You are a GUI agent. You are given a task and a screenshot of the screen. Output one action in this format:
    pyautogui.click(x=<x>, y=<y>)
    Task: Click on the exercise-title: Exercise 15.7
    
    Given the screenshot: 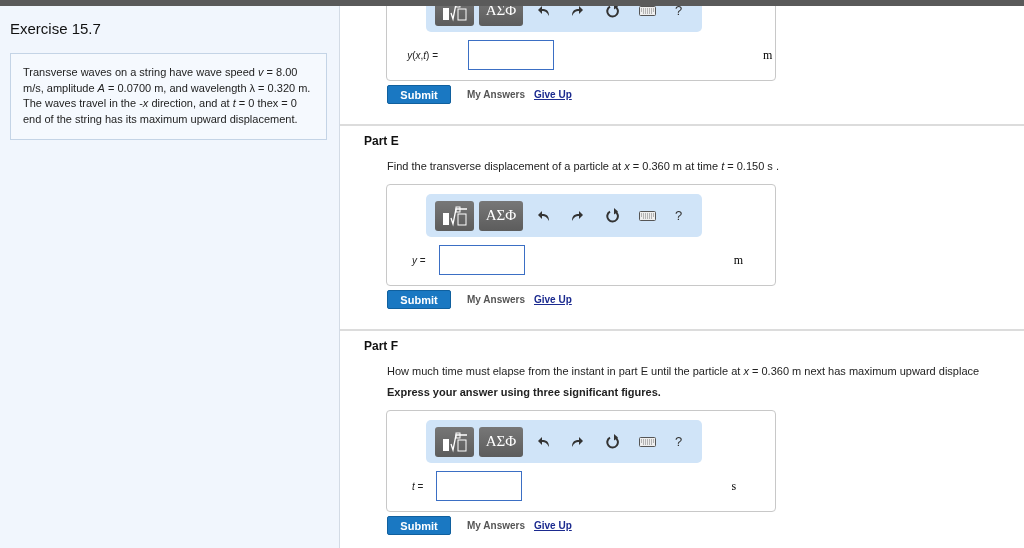 What is the action you would take?
    pyautogui.click(x=56, y=28)
    